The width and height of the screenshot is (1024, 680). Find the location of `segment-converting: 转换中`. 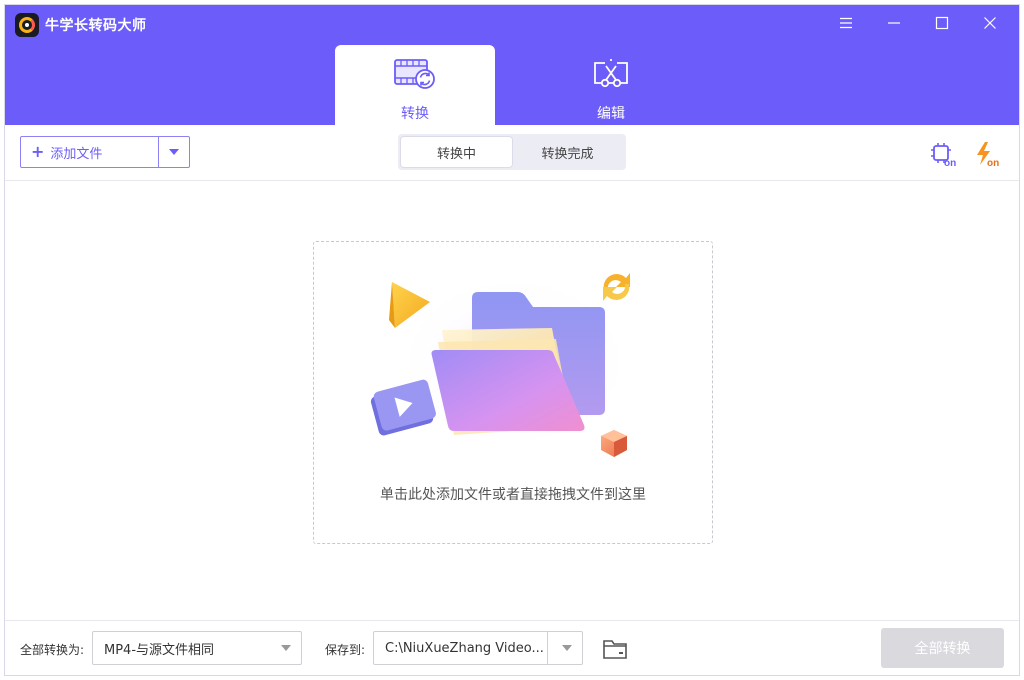

segment-converting: 转换中 is located at coordinates (456, 152).